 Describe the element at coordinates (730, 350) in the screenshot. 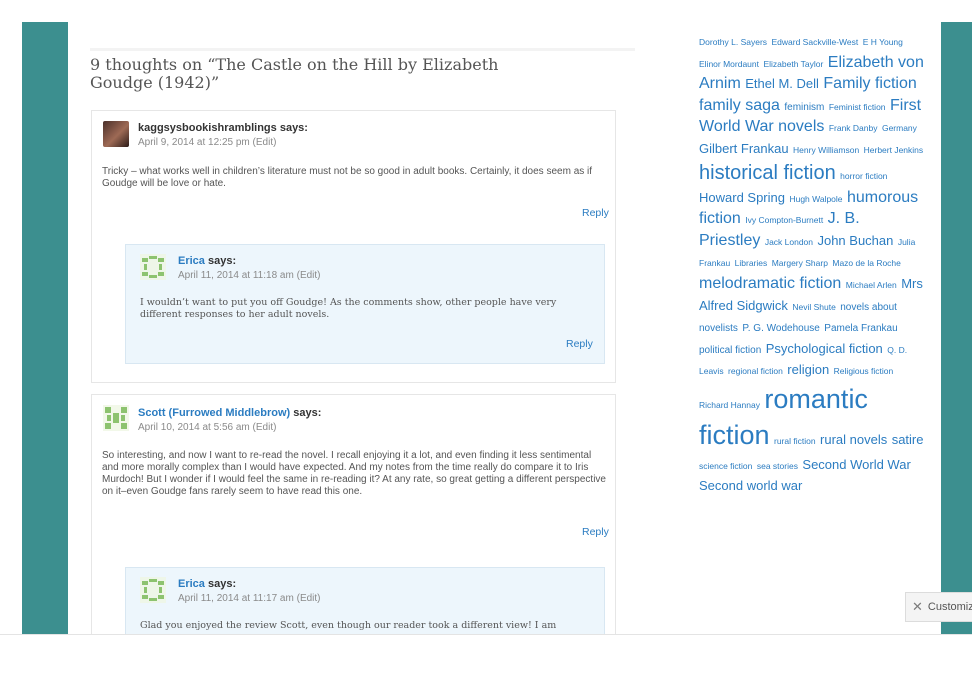

I see `tag-link: political fiction` at that location.